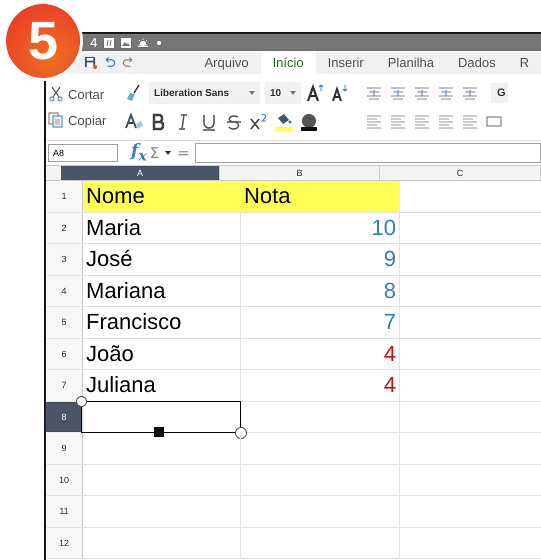 This screenshot has height=560, width=541. I want to click on table-cell: Nota, so click(320, 196).